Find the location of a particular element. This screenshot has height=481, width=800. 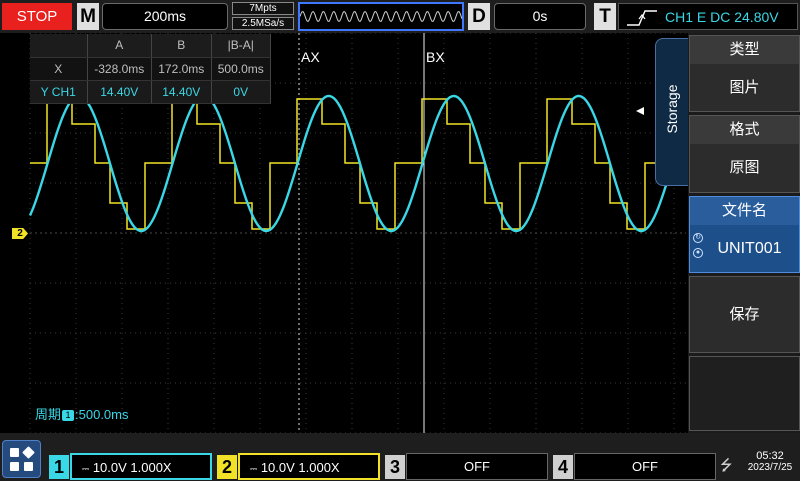

overview-wave is located at coordinates (381, 16).